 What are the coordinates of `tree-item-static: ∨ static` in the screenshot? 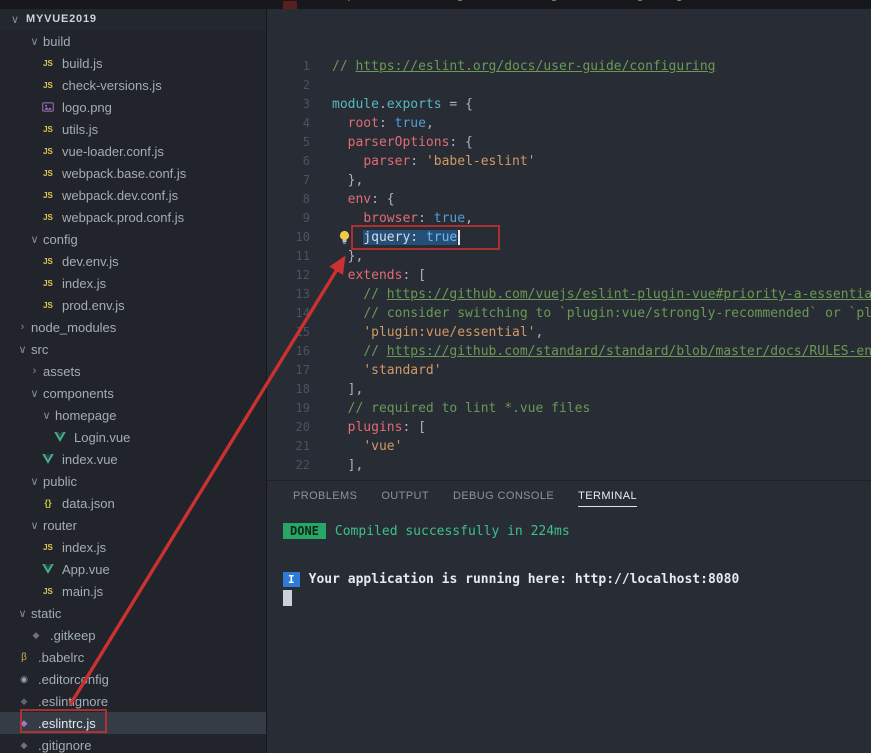 It's located at (133, 613).